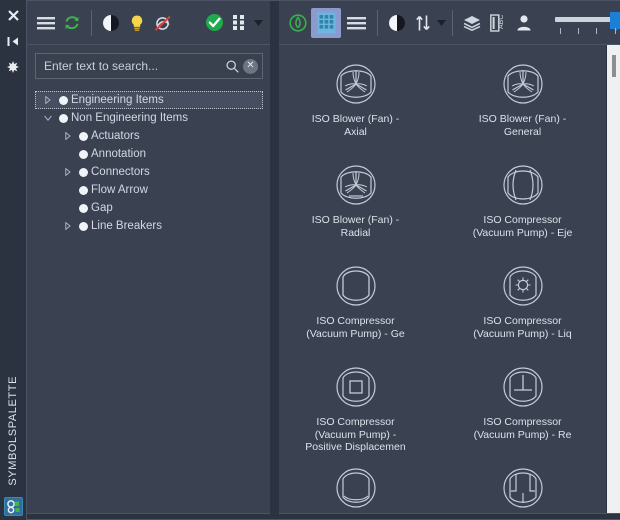  What do you see at coordinates (587, 31) in the screenshot?
I see `zoom-slider-ticks` at bounding box center [587, 31].